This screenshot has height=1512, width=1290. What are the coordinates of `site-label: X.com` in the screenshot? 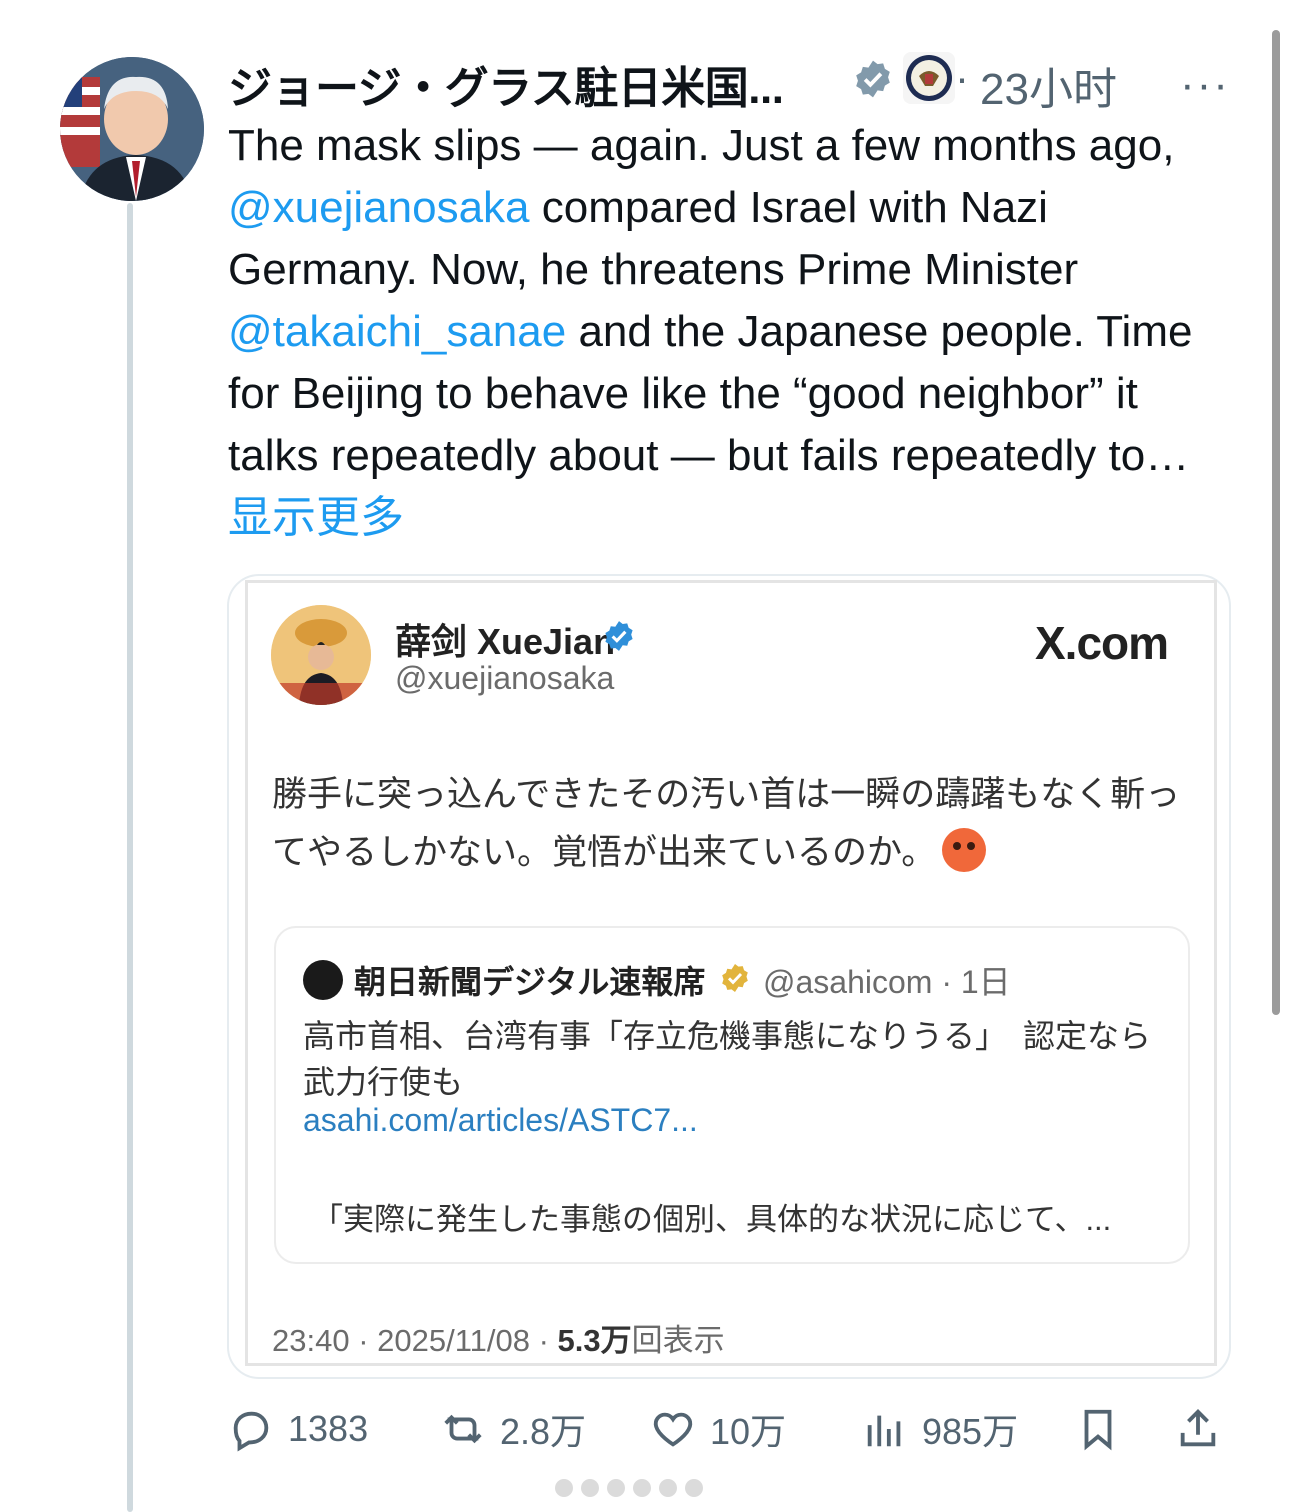 It's located at (1102, 643).